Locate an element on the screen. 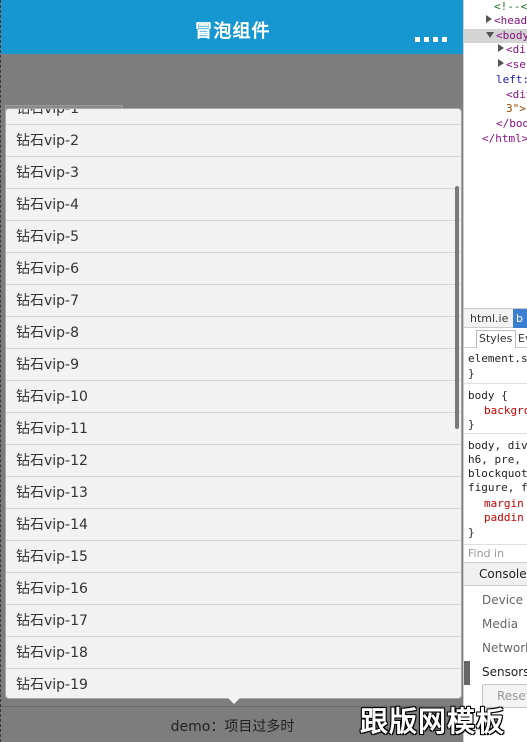  dom-node-line: </html> is located at coordinates (504, 138).